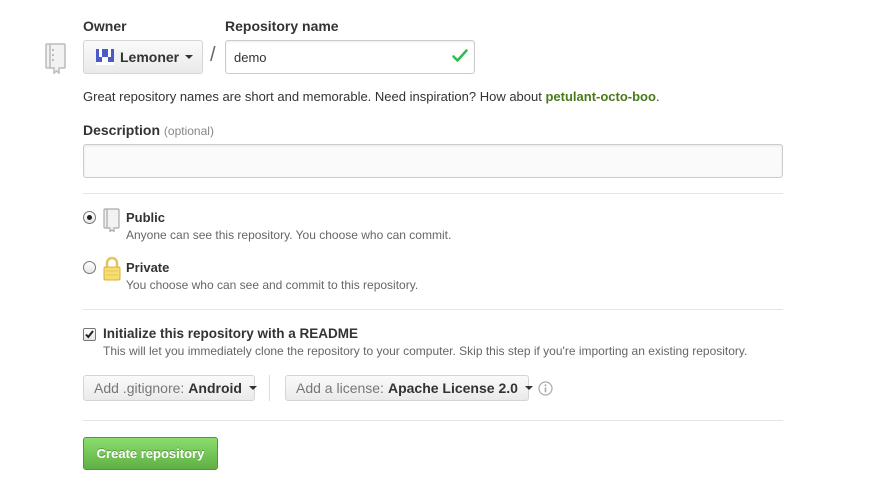  I want to click on public-radio, so click(89, 217).